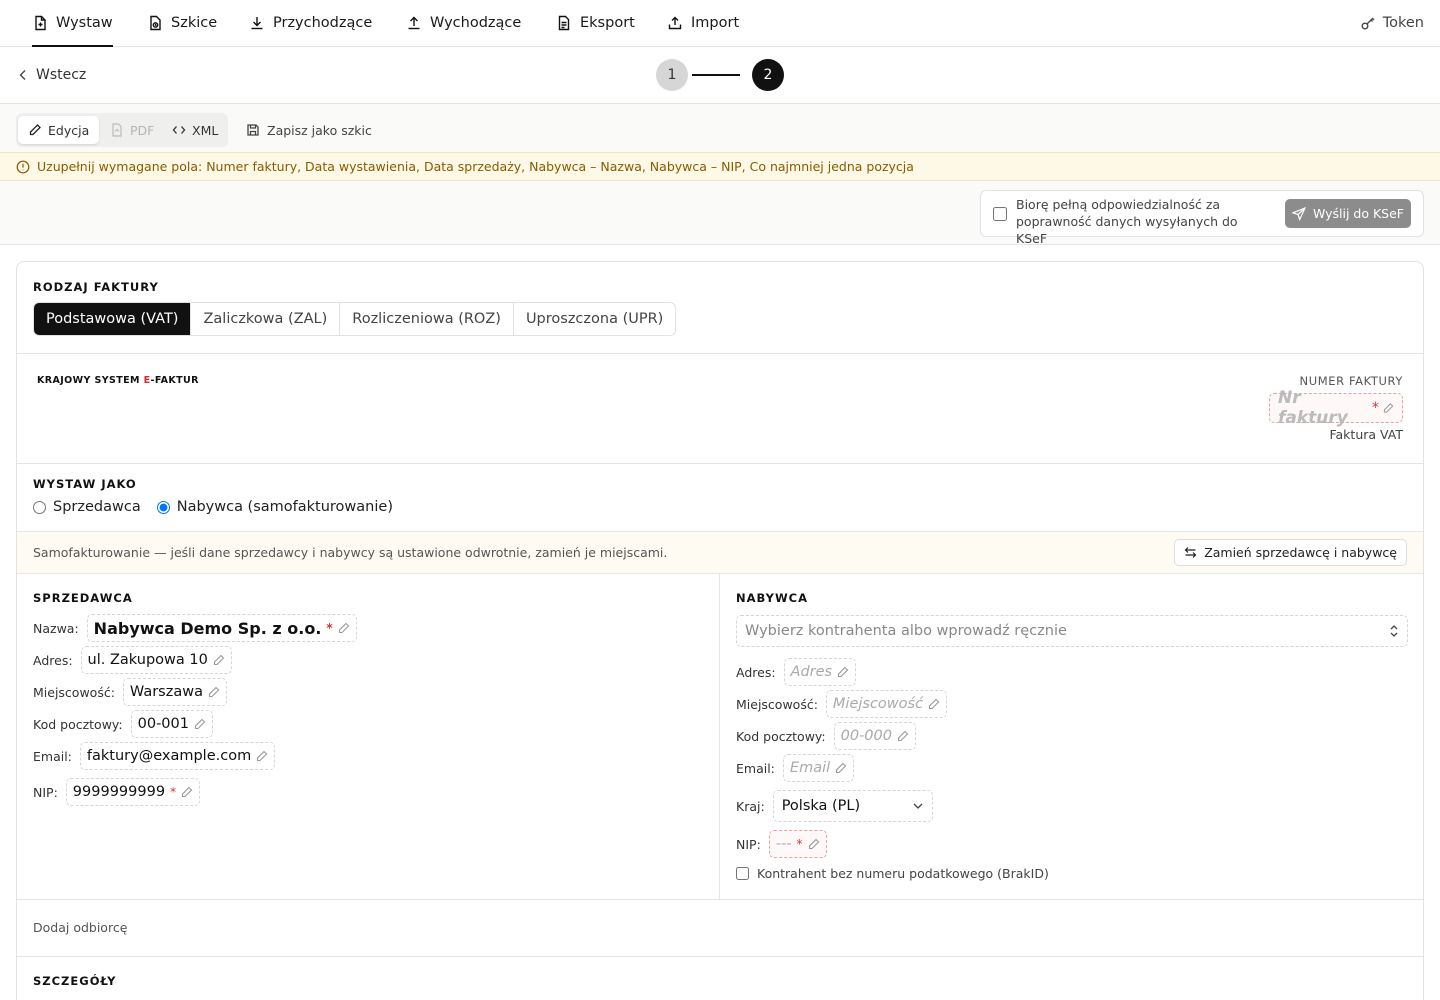 The width and height of the screenshot is (1440, 1000). What do you see at coordinates (918, 806) in the screenshot?
I see `chevron-down-icon` at bounding box center [918, 806].